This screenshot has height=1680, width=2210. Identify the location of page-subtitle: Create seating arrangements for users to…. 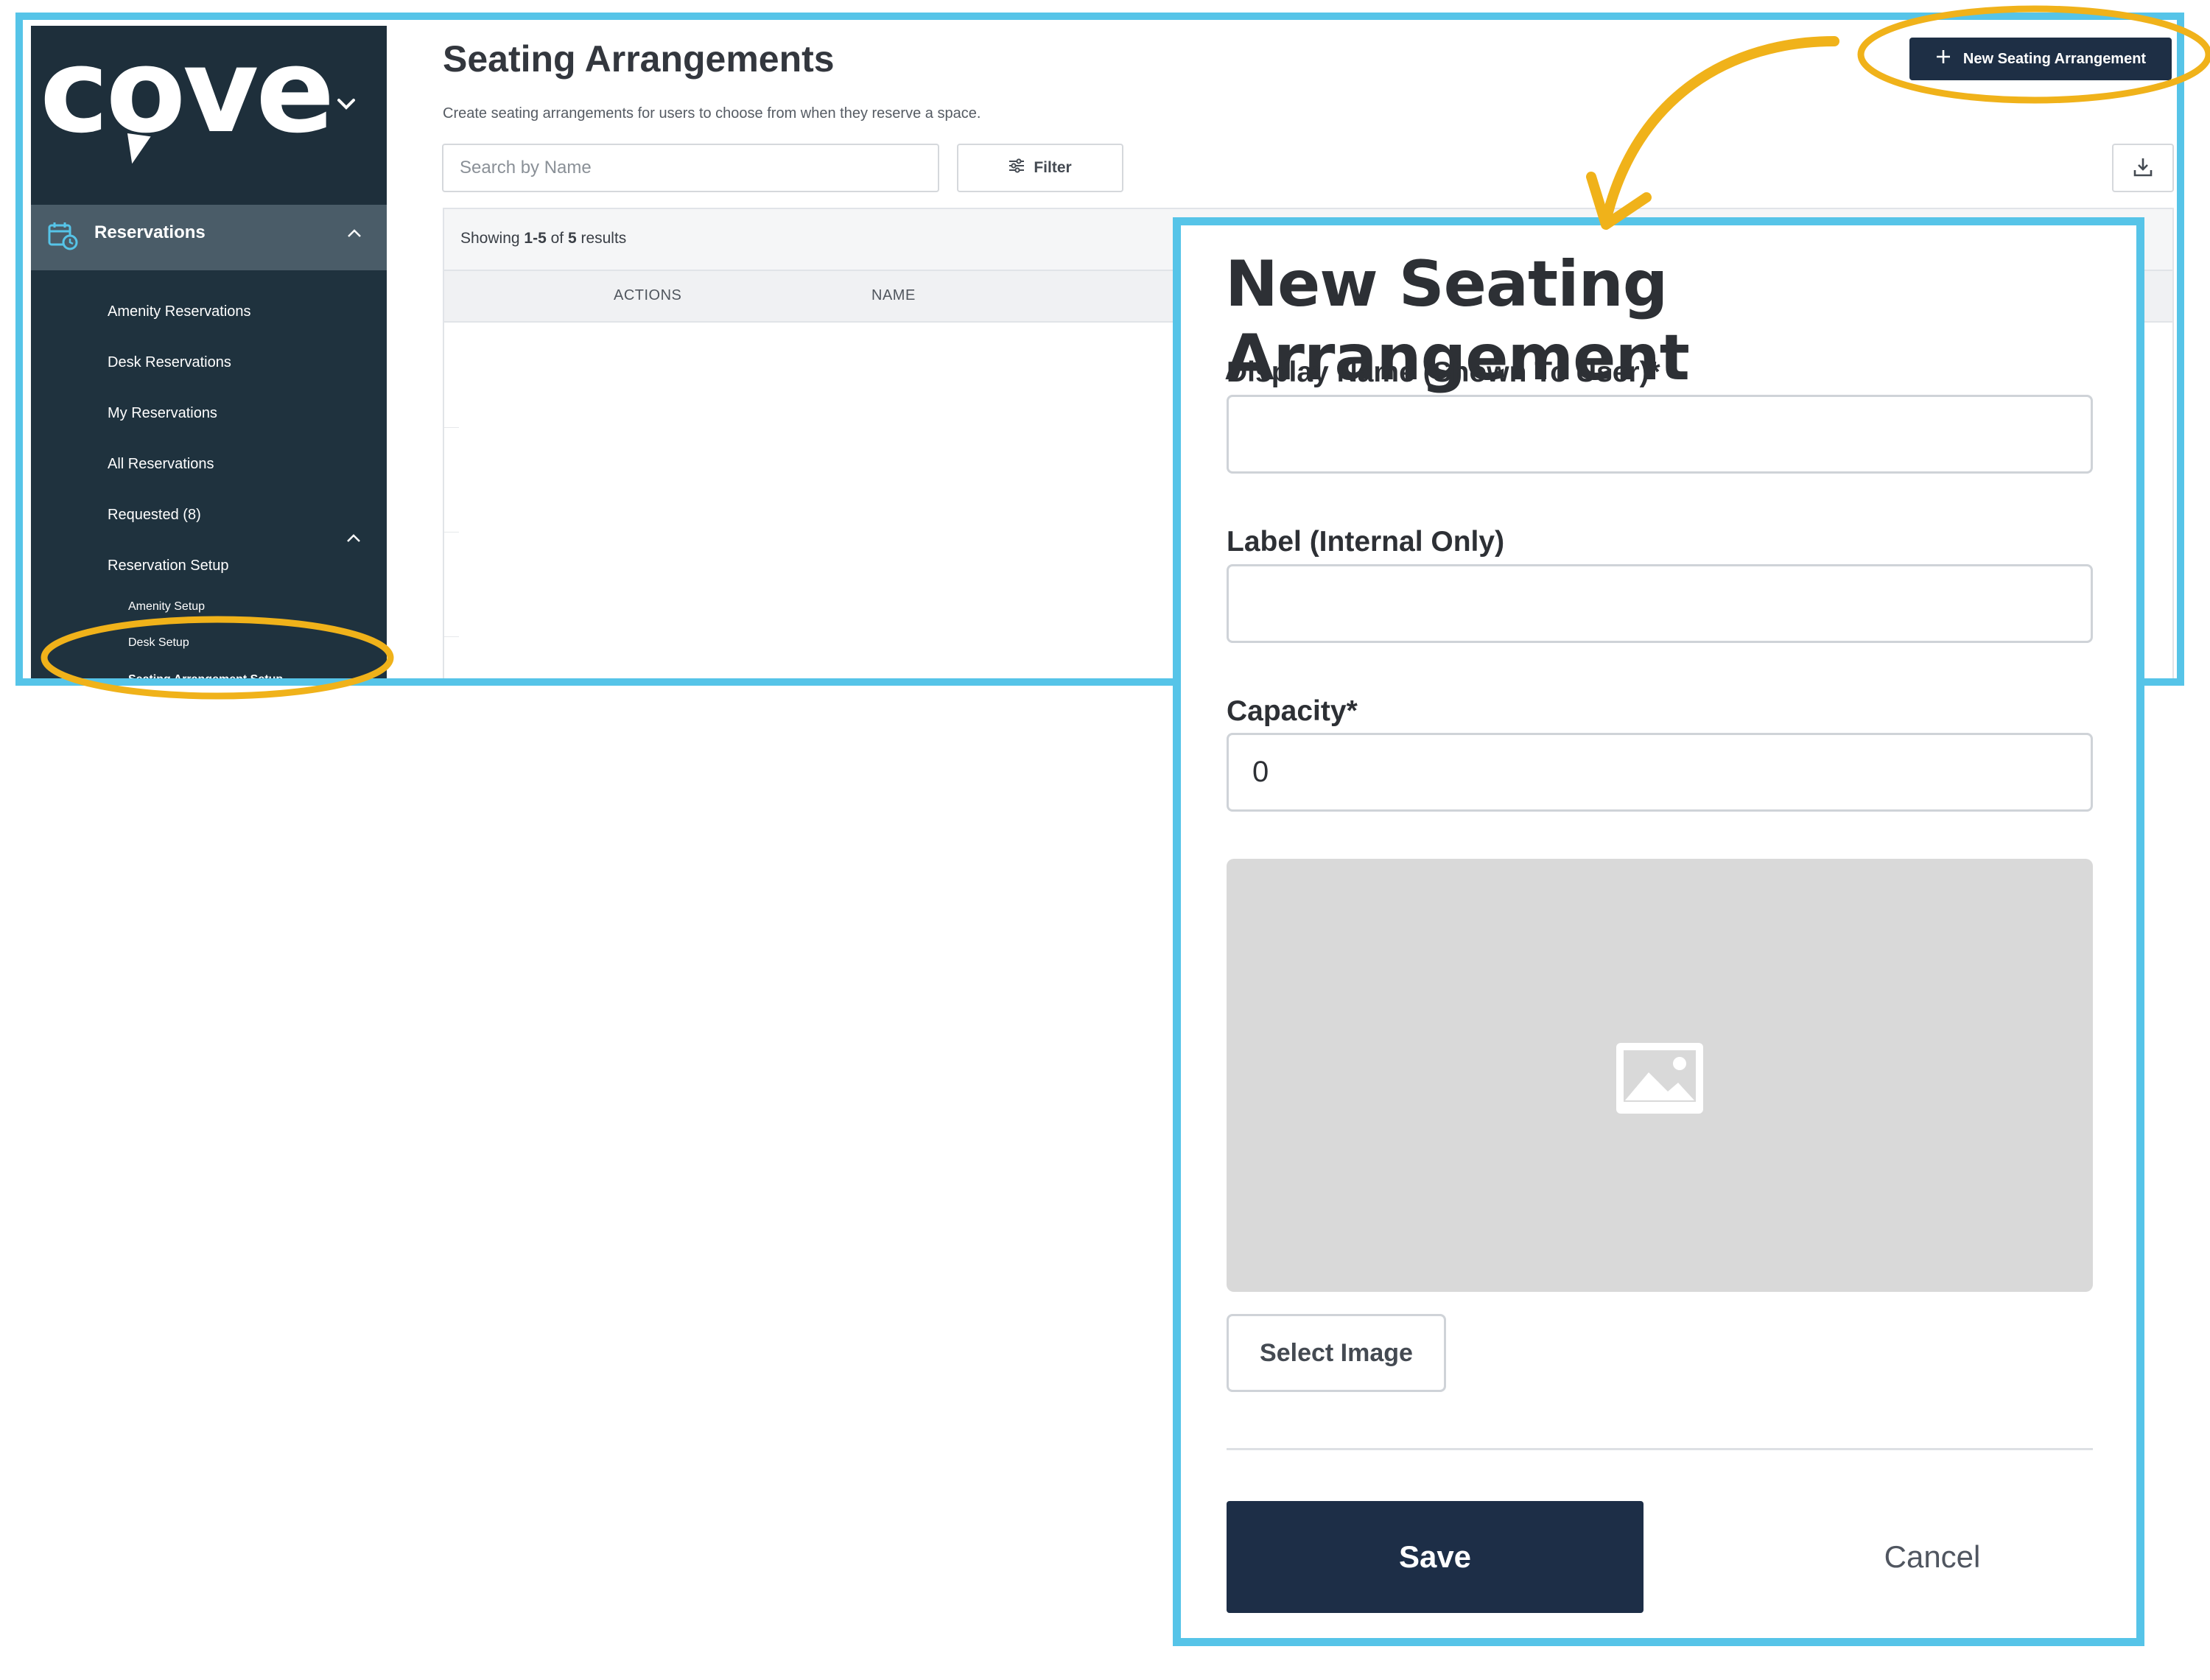
(712, 114).